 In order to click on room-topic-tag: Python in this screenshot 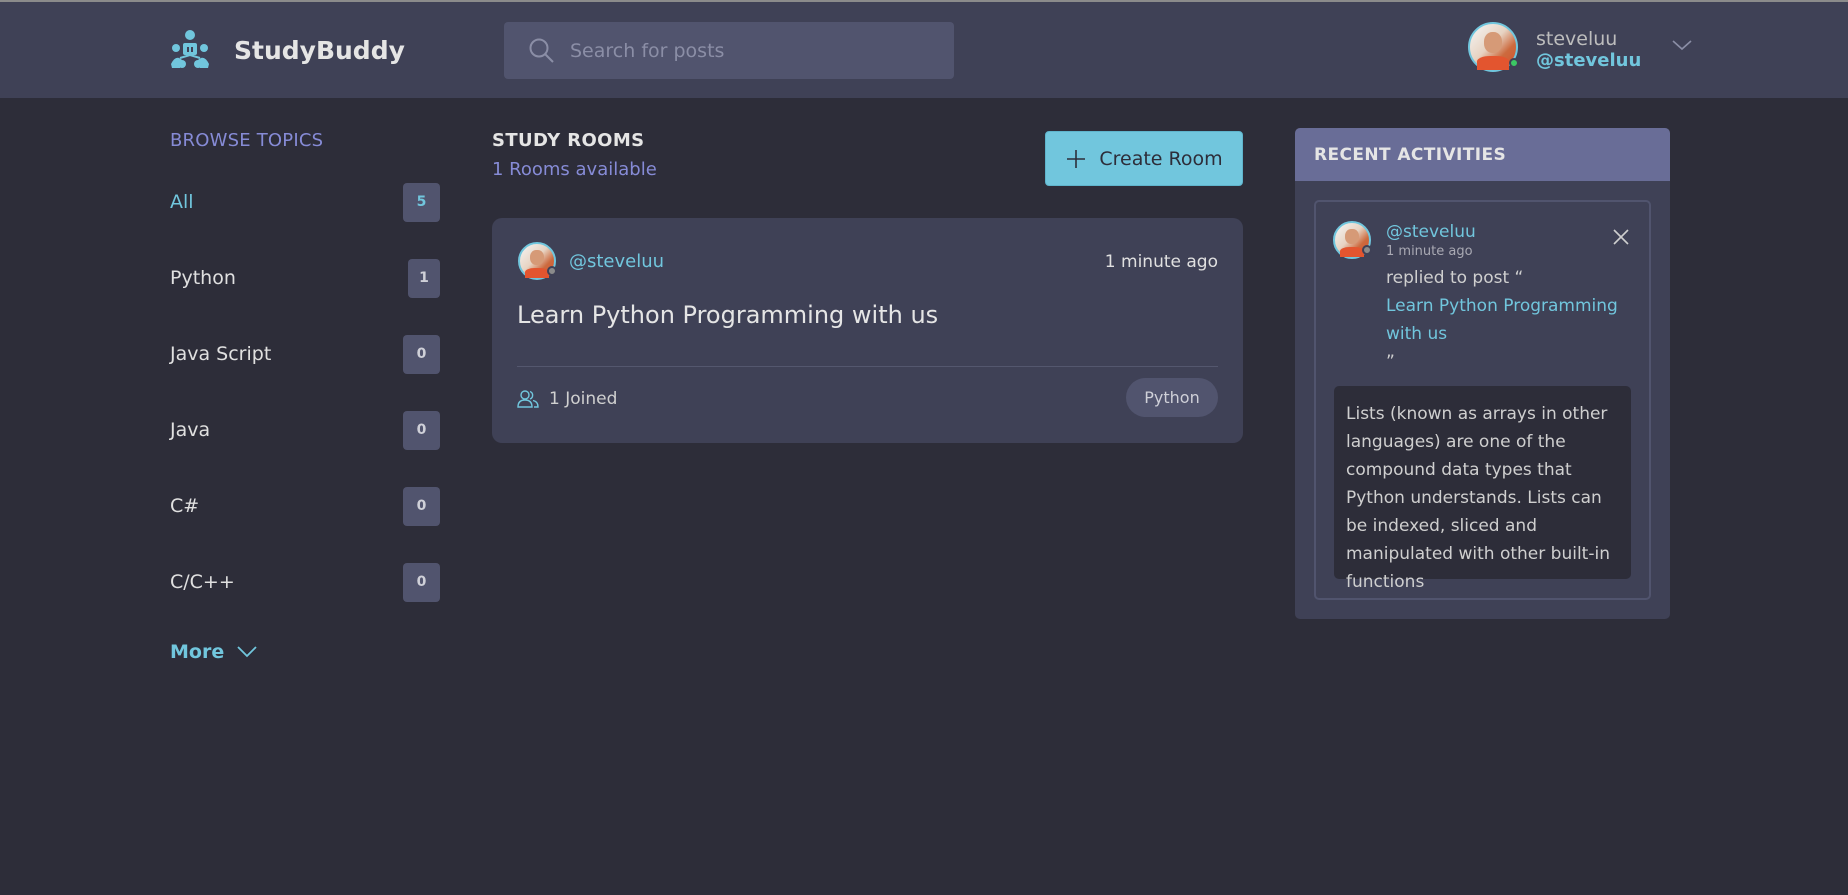, I will do `click(1172, 397)`.